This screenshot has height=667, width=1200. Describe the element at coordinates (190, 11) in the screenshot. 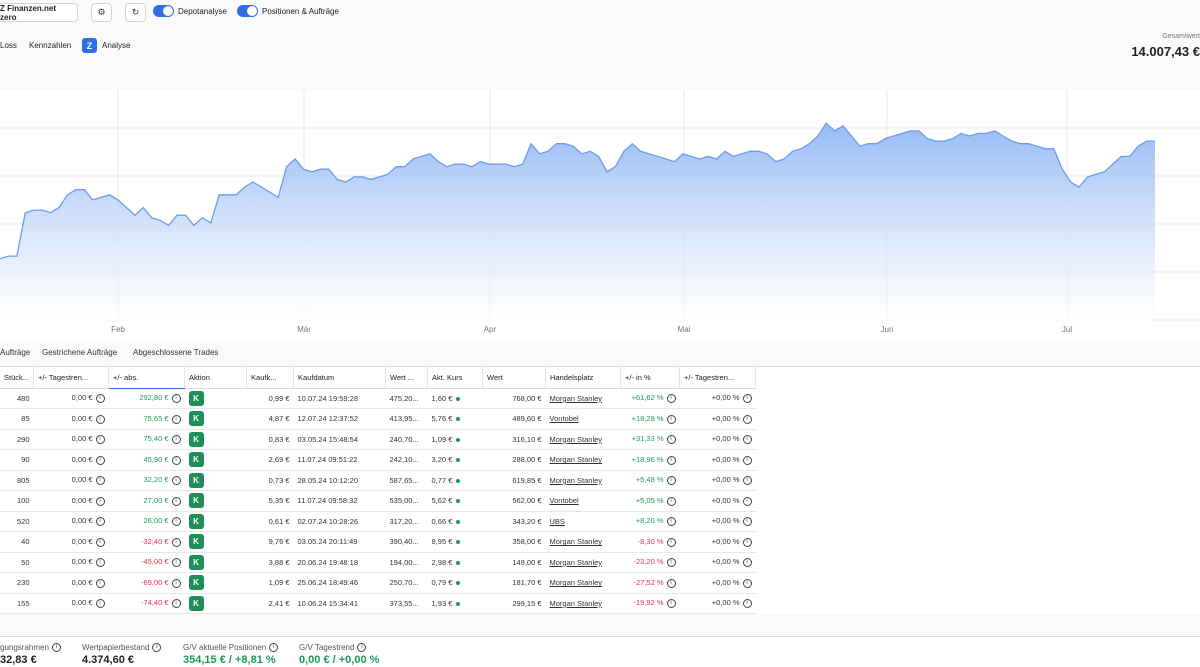

I see `depotanalyse-toggle: Depotanalyse` at that location.